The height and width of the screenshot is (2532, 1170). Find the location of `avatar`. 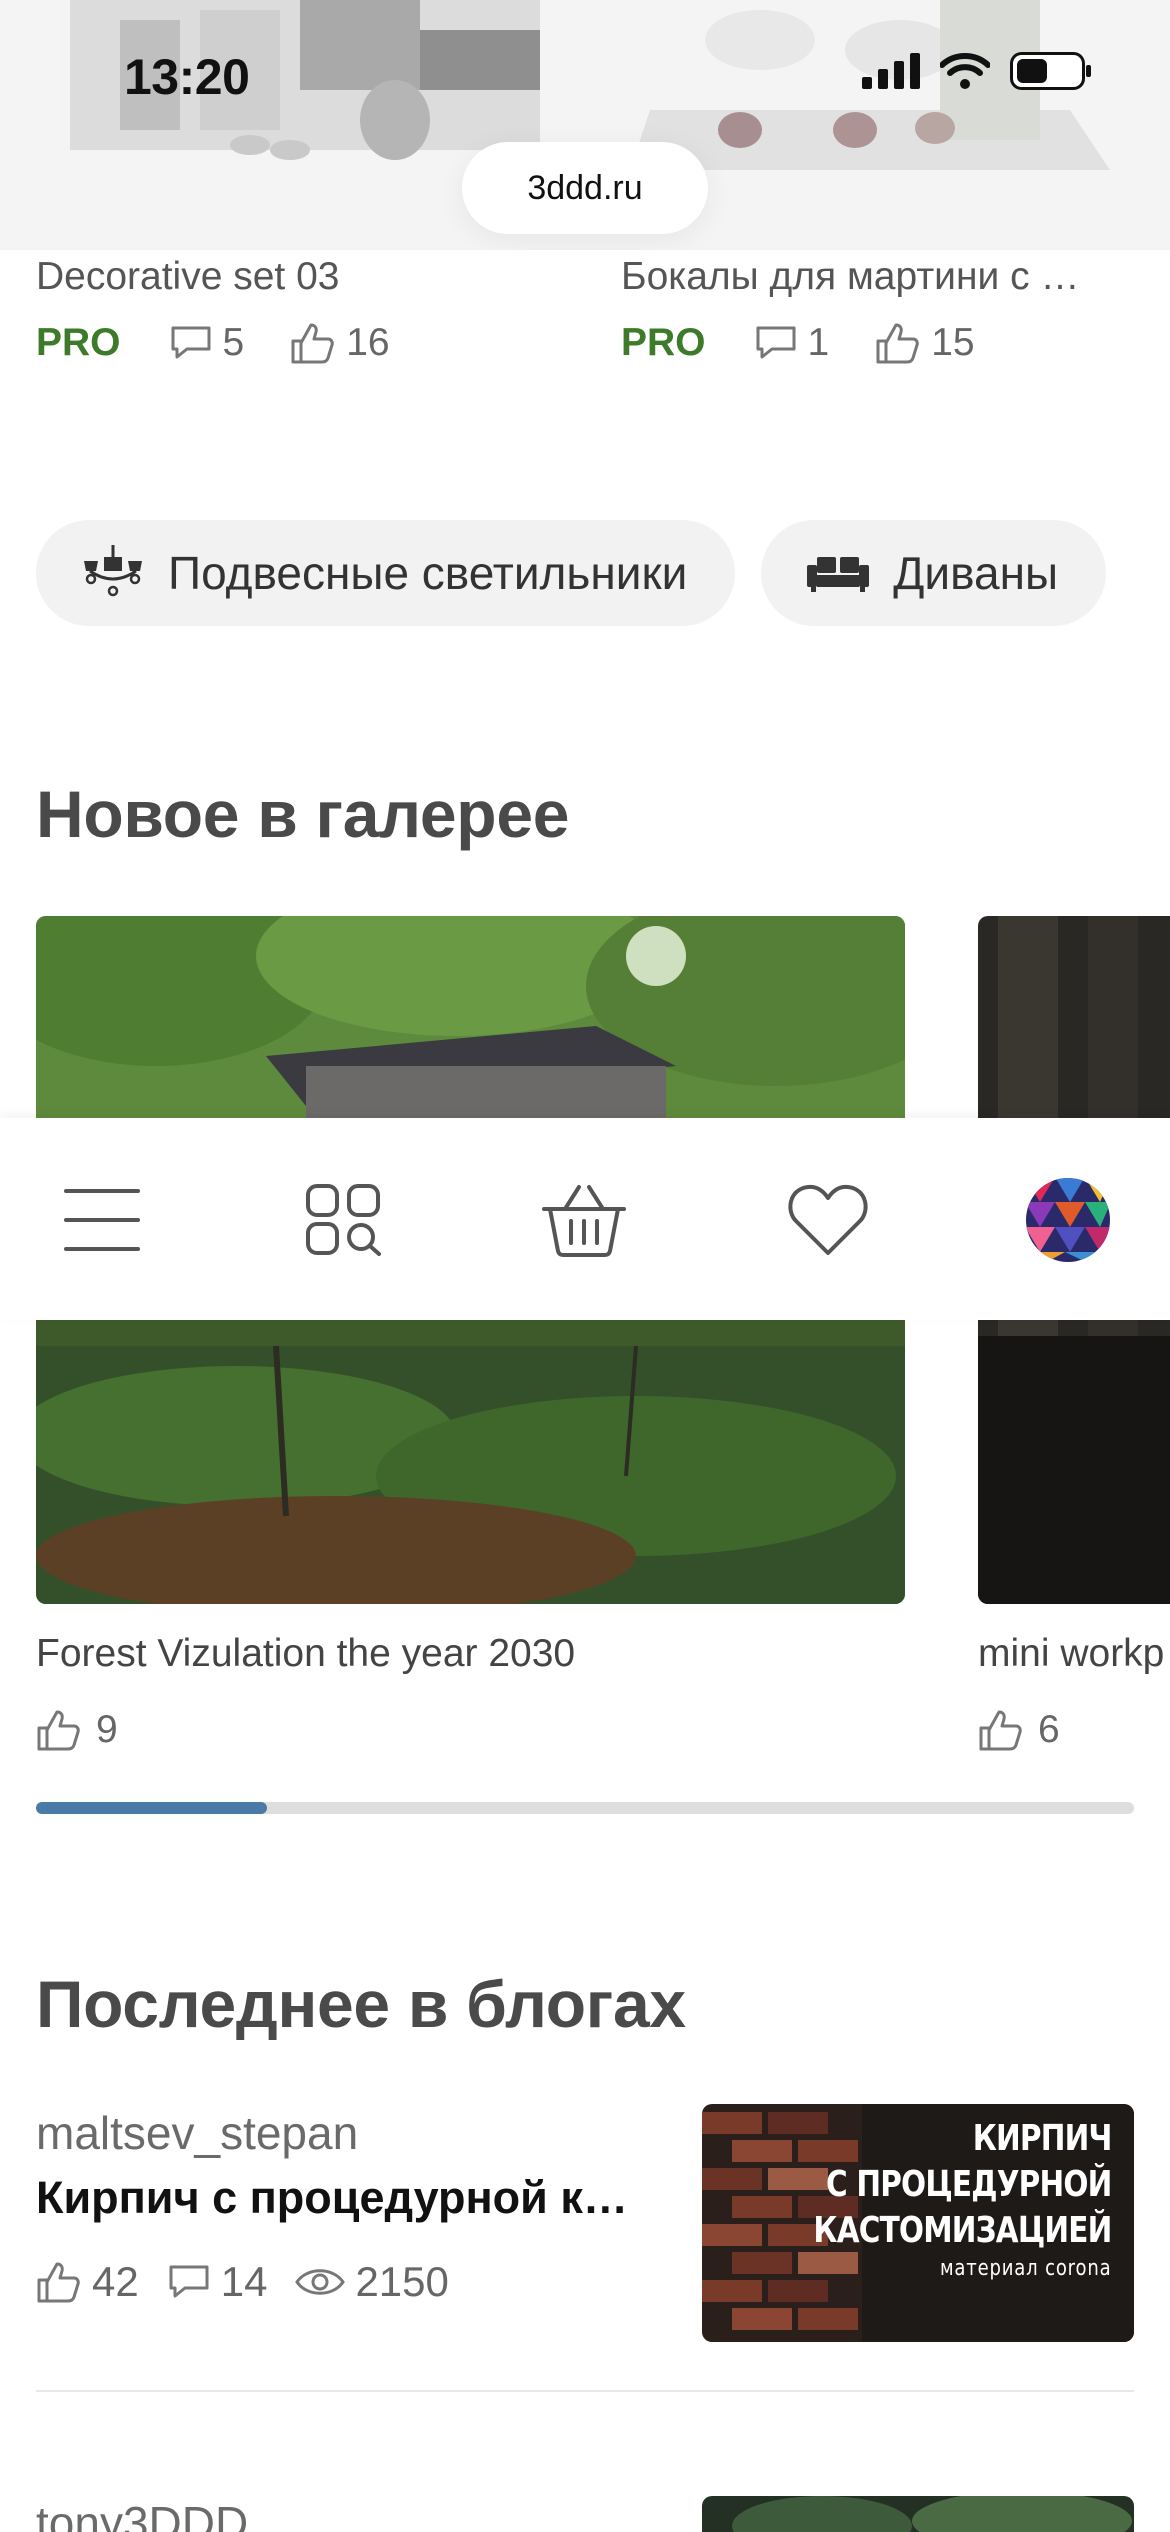

avatar is located at coordinates (1068, 1220).